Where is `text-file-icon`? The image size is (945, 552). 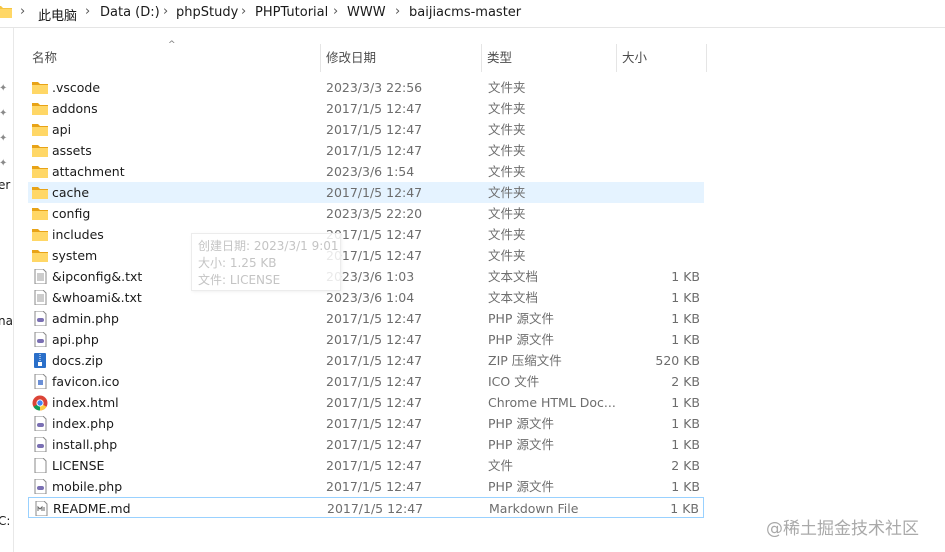
text-file-icon is located at coordinates (40, 276).